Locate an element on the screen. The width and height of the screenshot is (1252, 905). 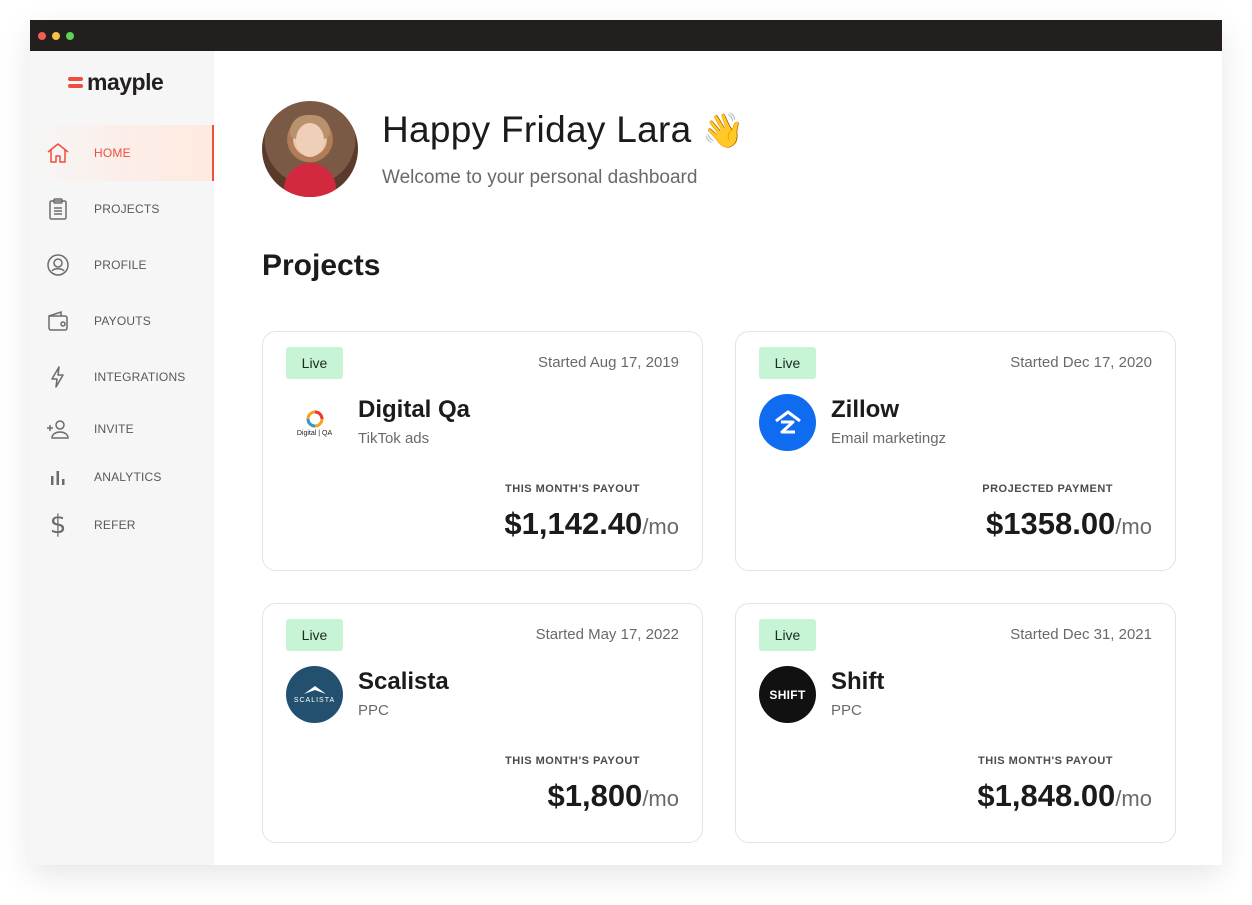
project-name: Scalista is located at coordinates (403, 681).